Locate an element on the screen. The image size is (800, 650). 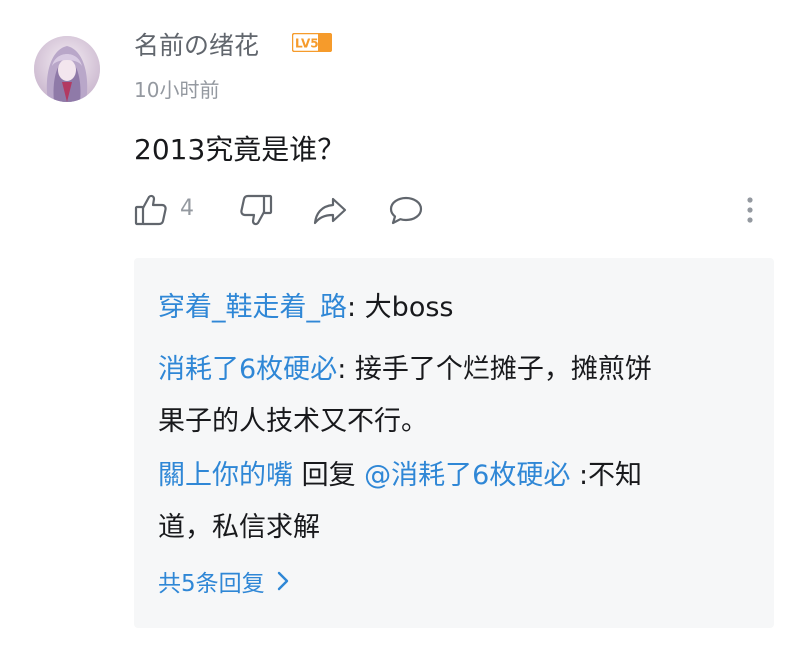
speech-bubble-icon is located at coordinates (406, 210).